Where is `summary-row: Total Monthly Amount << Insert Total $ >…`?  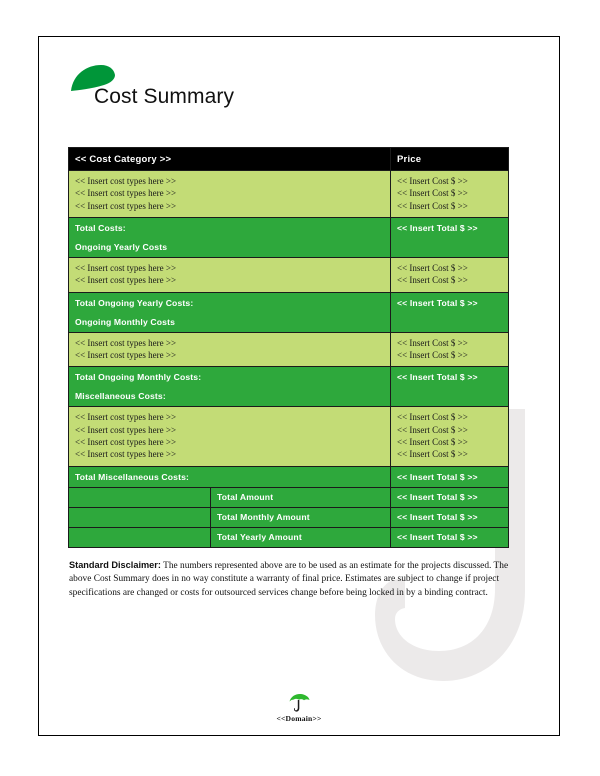 summary-row: Total Monthly Amount << Insert Total $ >… is located at coordinates (289, 517).